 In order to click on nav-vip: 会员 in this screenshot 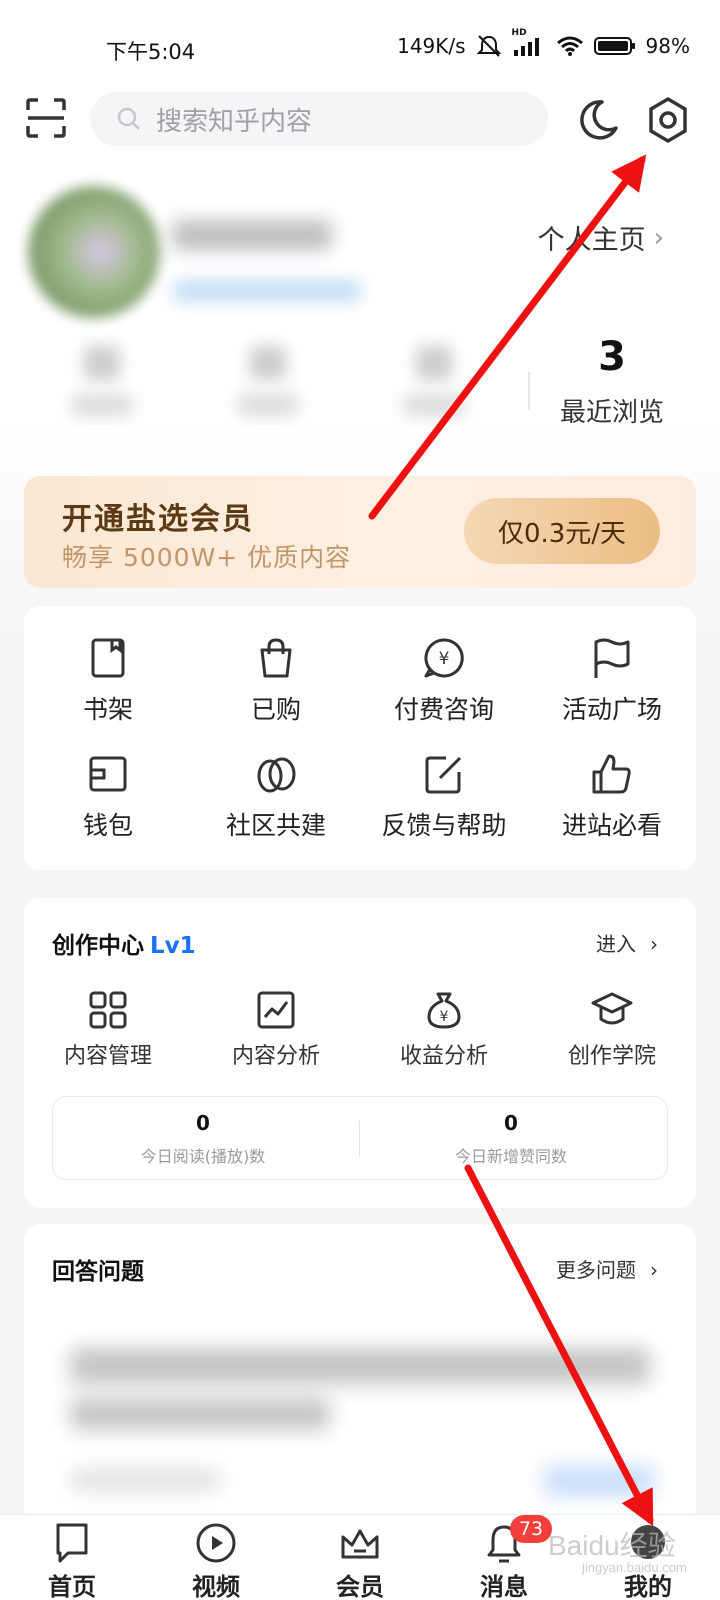, I will do `click(360, 1557)`.